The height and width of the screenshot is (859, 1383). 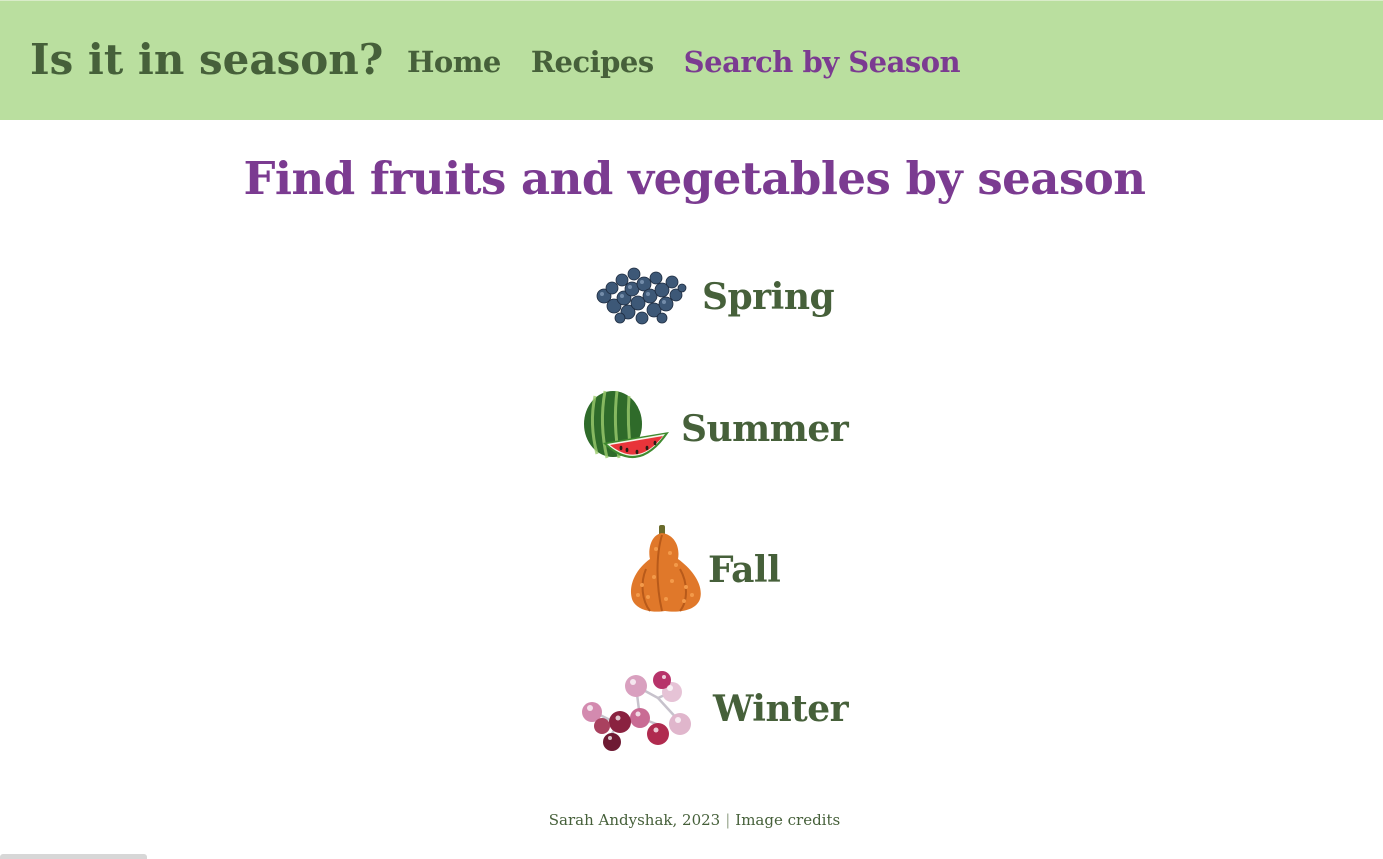 I want to click on frosted-berries-image, so click(x=638, y=709).